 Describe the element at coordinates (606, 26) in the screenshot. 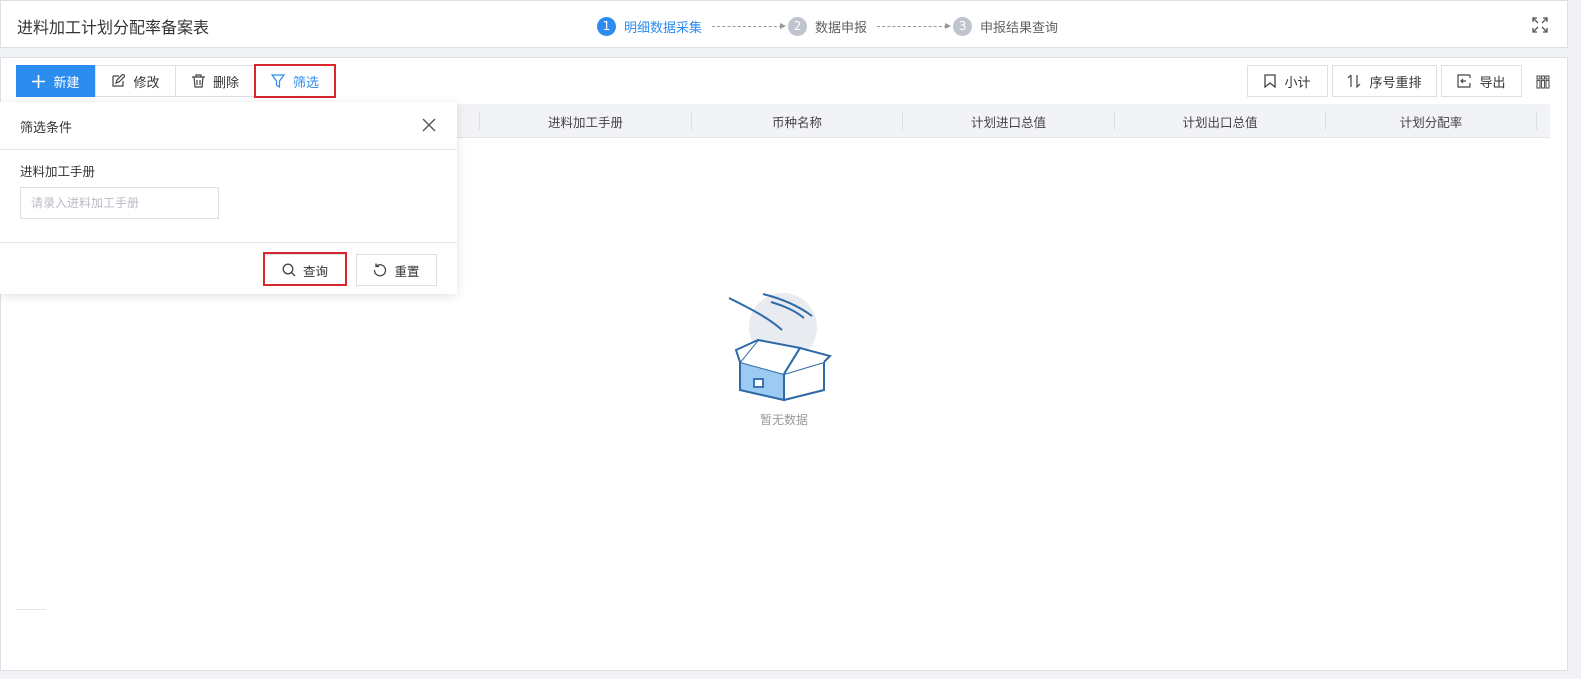

I see `step-1-number: 1` at that location.